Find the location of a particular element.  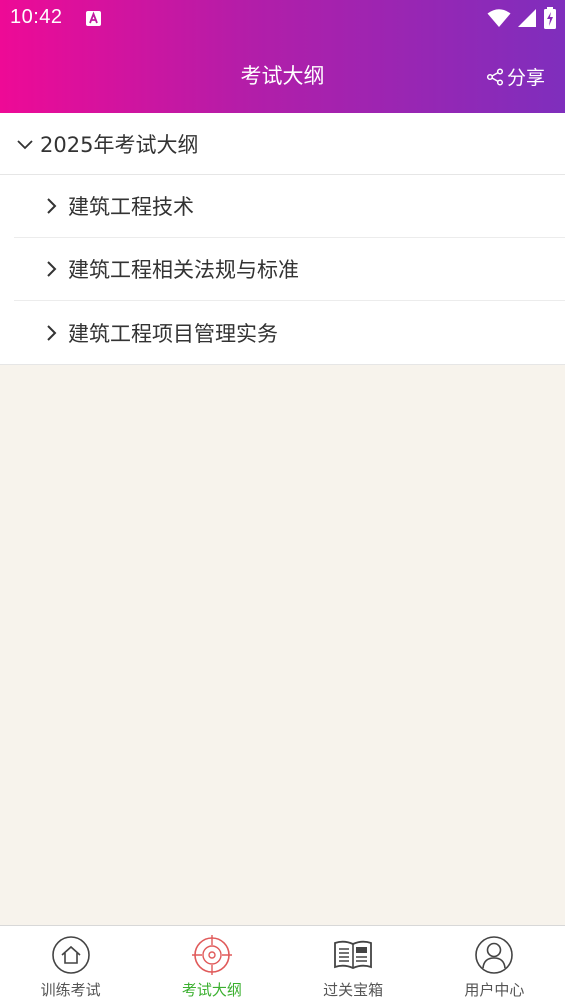

nav-label: 用户中心 is located at coordinates (494, 990).